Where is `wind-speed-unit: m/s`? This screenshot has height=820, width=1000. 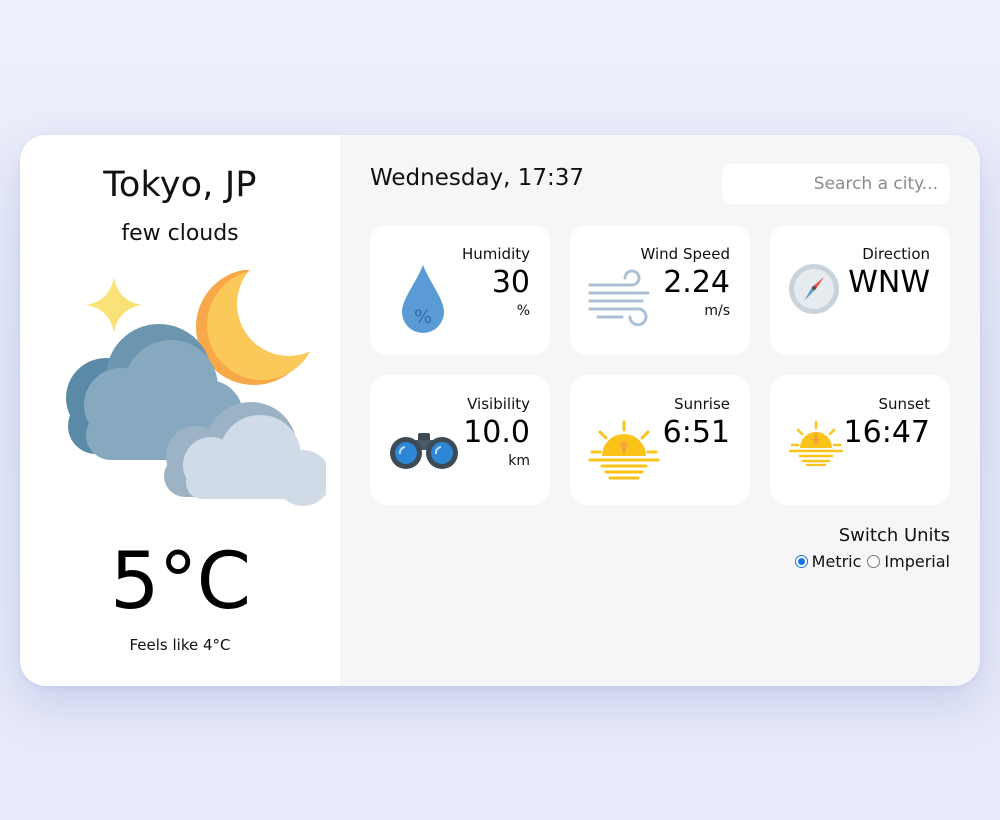 wind-speed-unit: m/s is located at coordinates (717, 311).